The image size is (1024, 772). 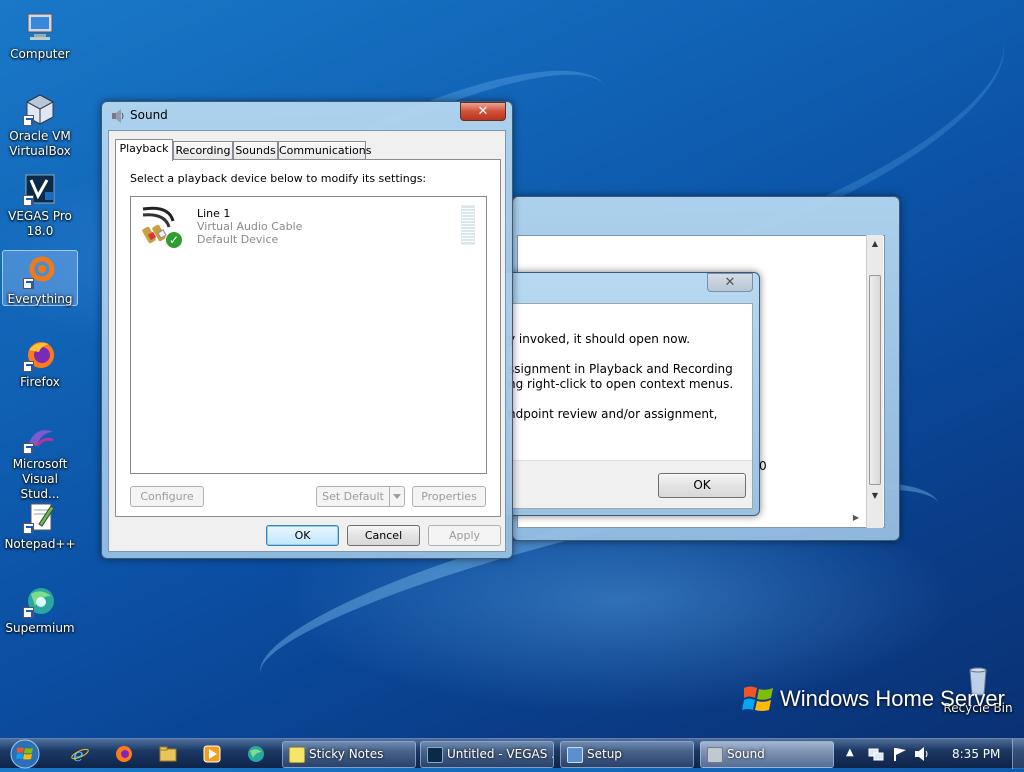 I want to click on volume-icon, so click(x=922, y=754).